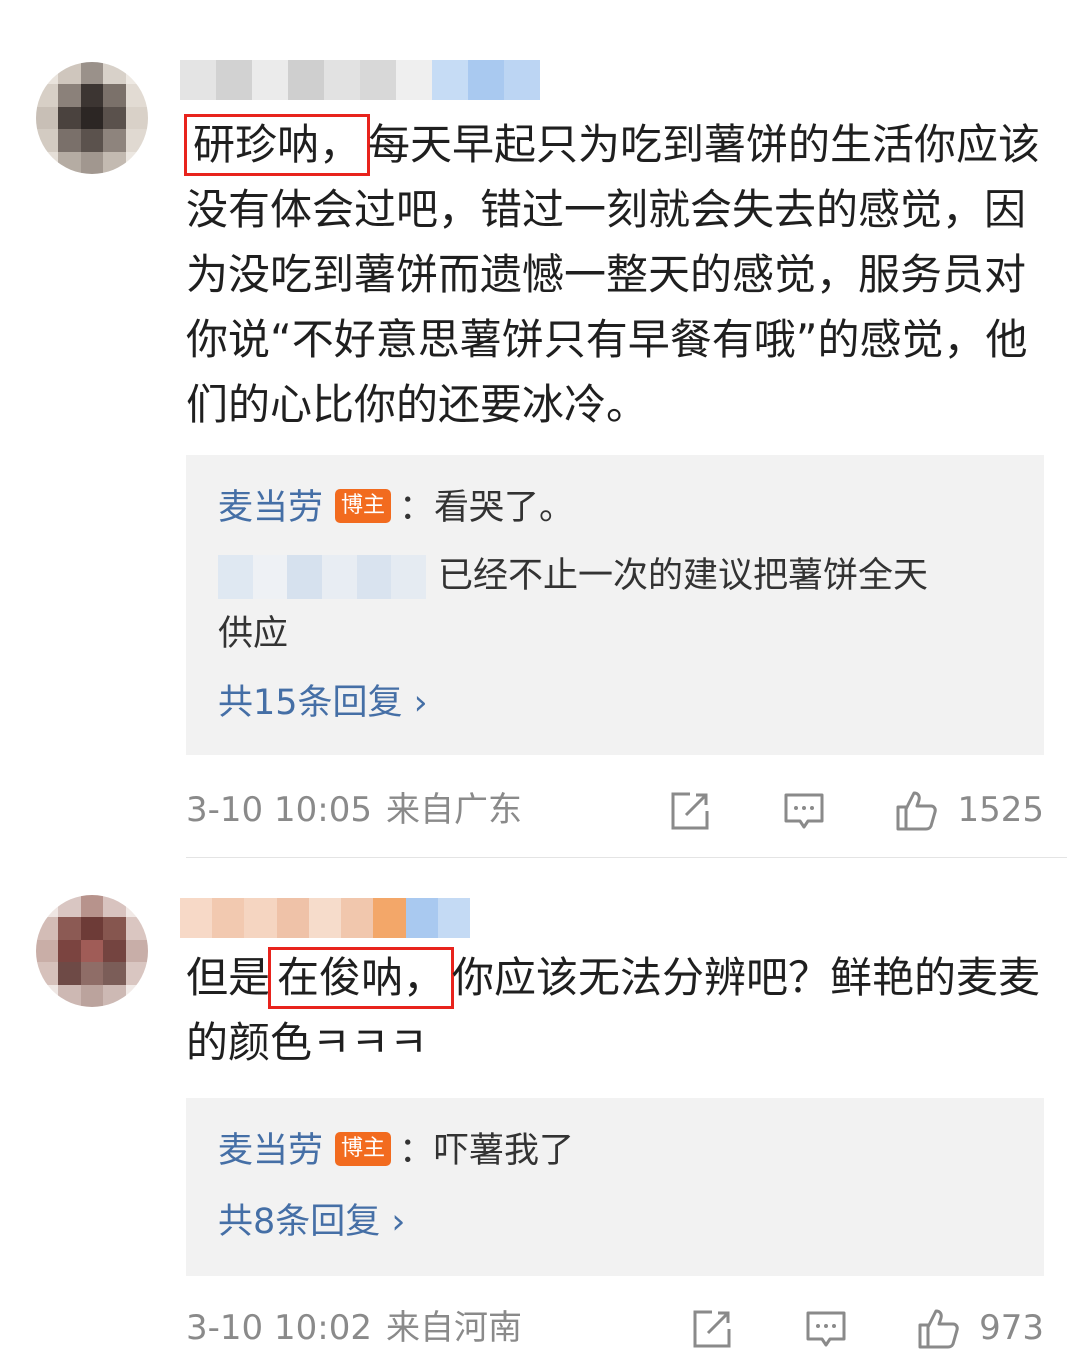 Image resolution: width=1067 pixels, height=1372 pixels. Describe the element at coordinates (487, 1151) in the screenshot. I see `reply-text: ：吓薯我了` at that location.